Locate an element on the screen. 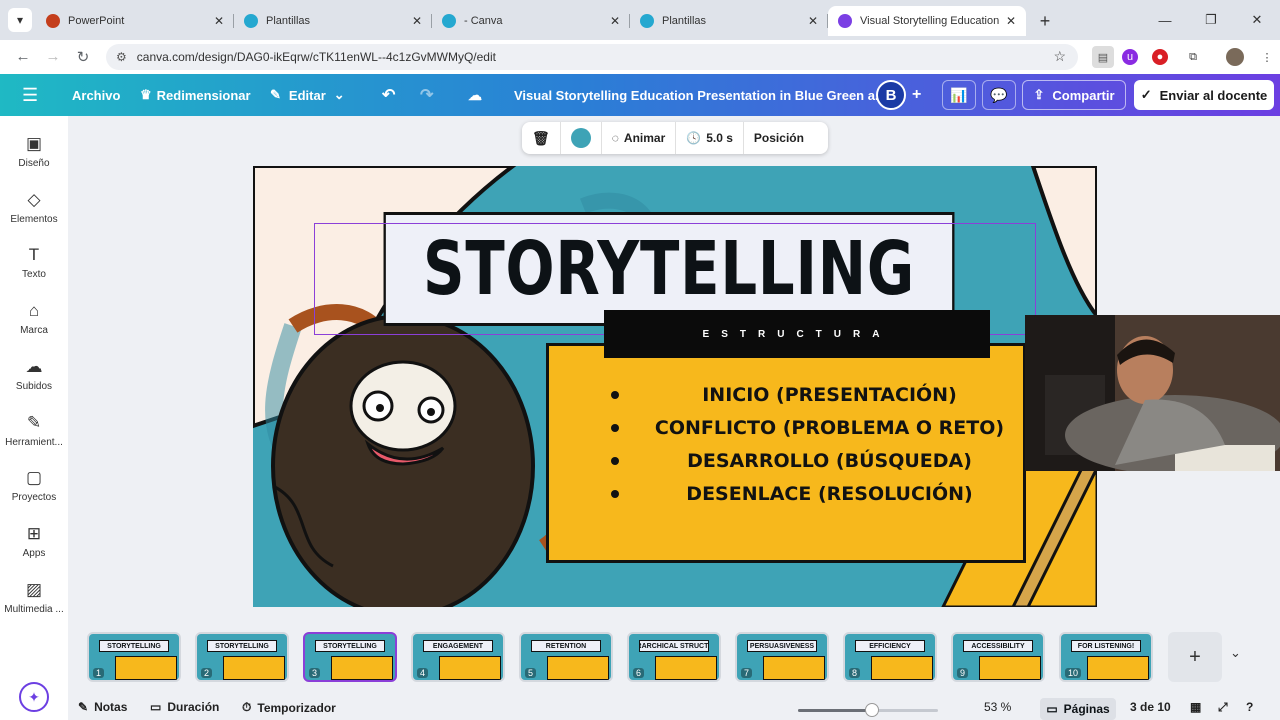  notes-button: ✎ Notas is located at coordinates (102, 707).